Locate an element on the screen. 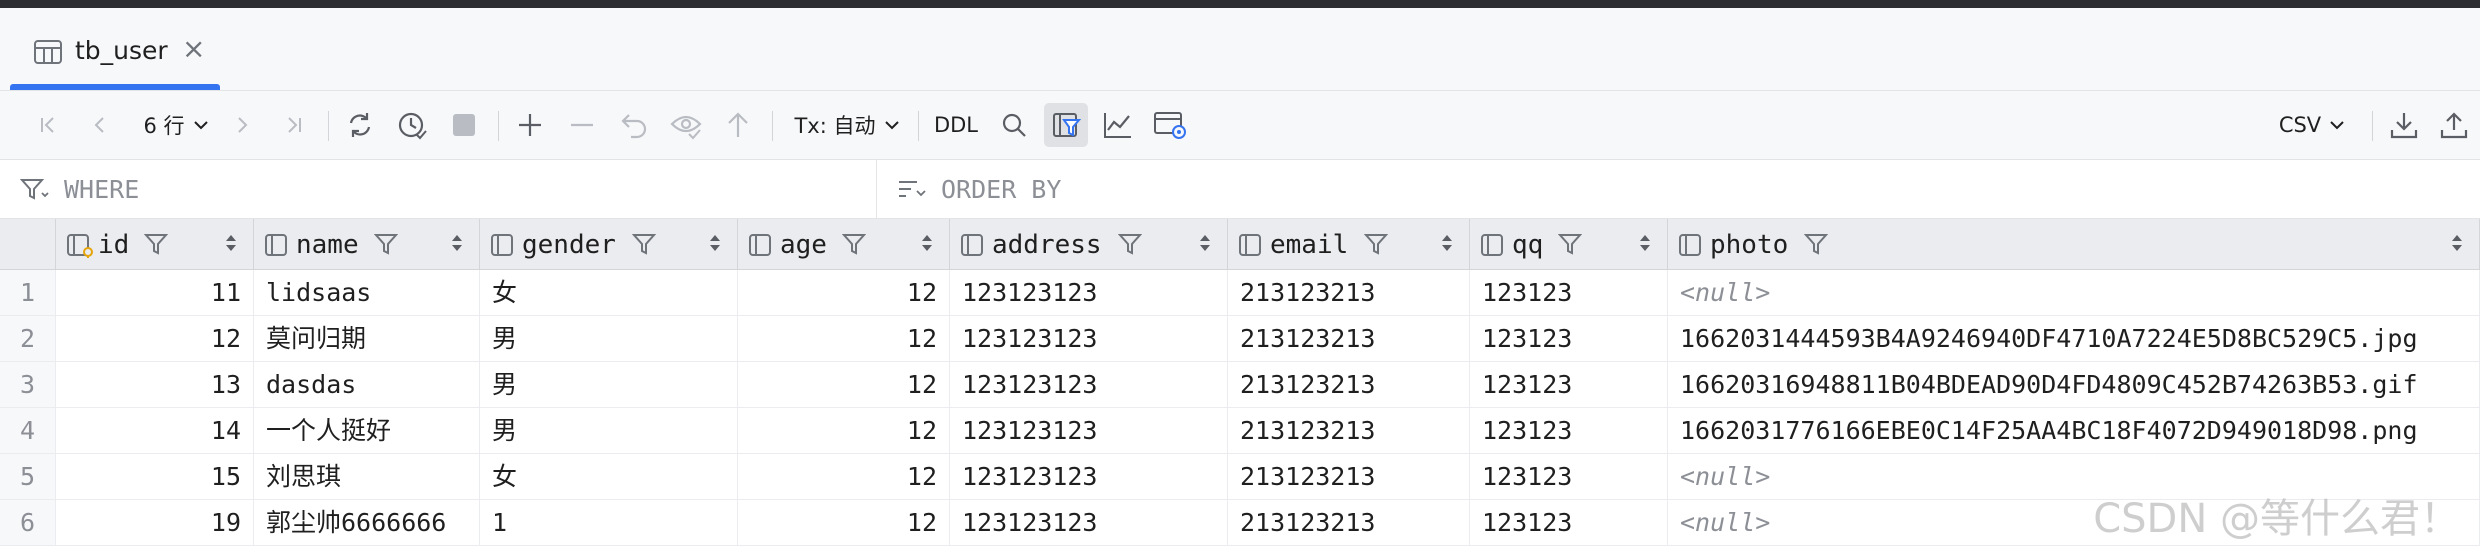  close-icon: × is located at coordinates (193, 48).